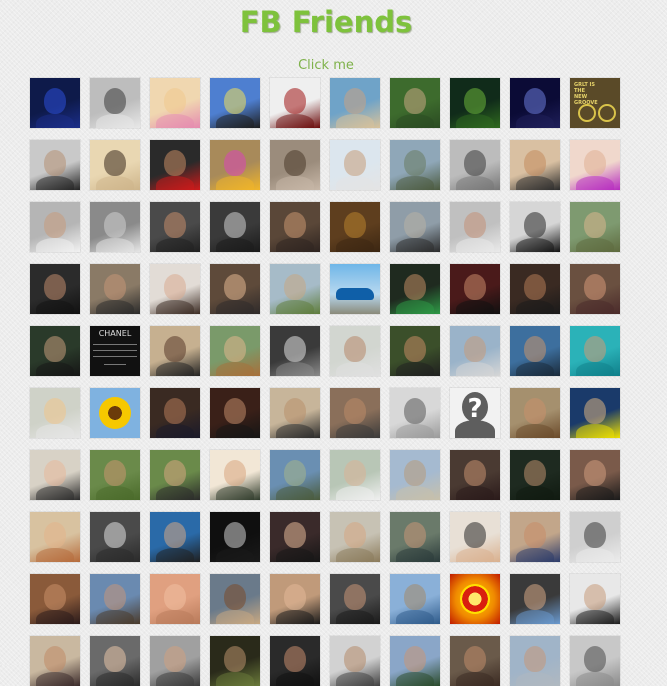 This screenshot has height=686, width=667. What do you see at coordinates (115, 351) in the screenshot?
I see `friend-photo: CHANEL` at bounding box center [115, 351].